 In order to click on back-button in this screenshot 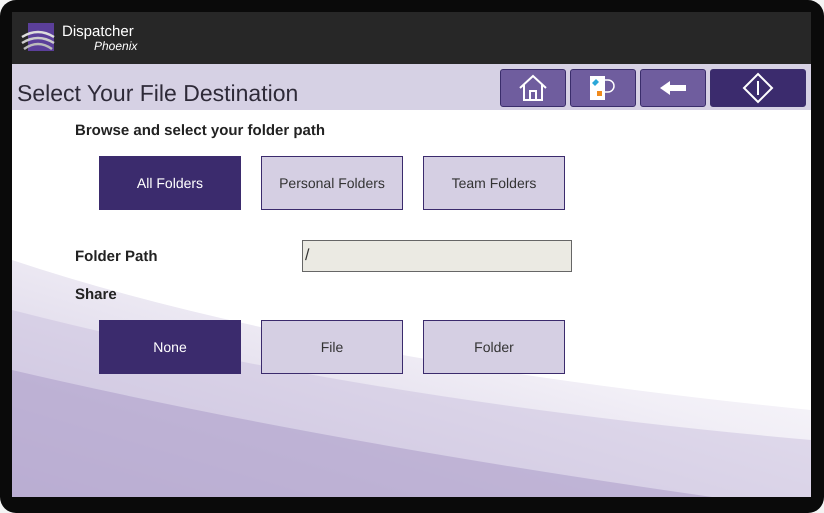, I will do `click(673, 88)`.